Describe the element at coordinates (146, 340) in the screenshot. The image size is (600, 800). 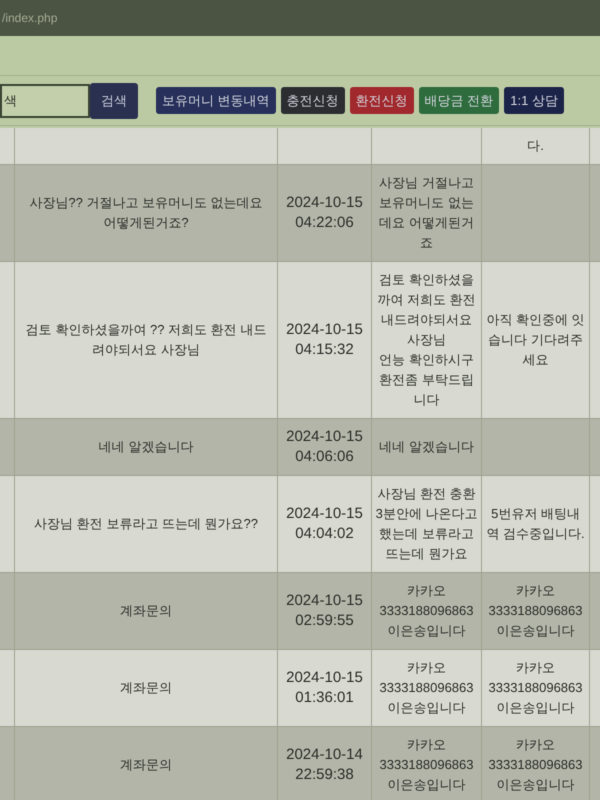
I see `table-cell: 검토 확인하셨을까여 ?? 저희도 환전 내드려야되서요 사장님` at that location.